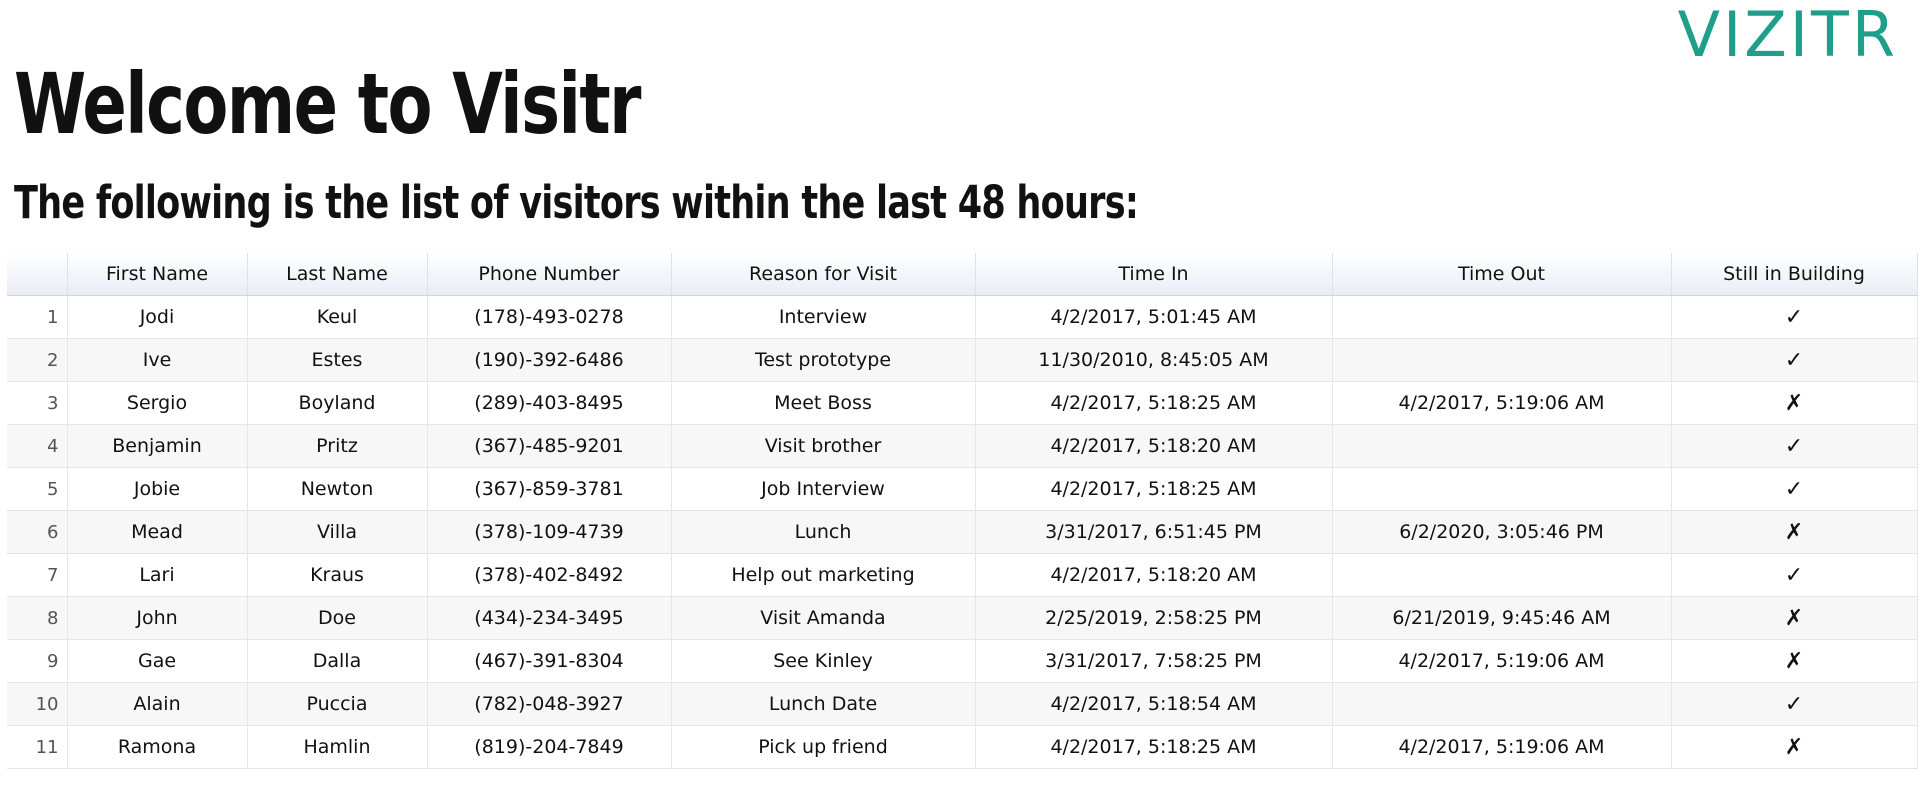 The width and height of the screenshot is (1926, 786). I want to click on phone-number-cell: (190)-392-6486, so click(549, 360).